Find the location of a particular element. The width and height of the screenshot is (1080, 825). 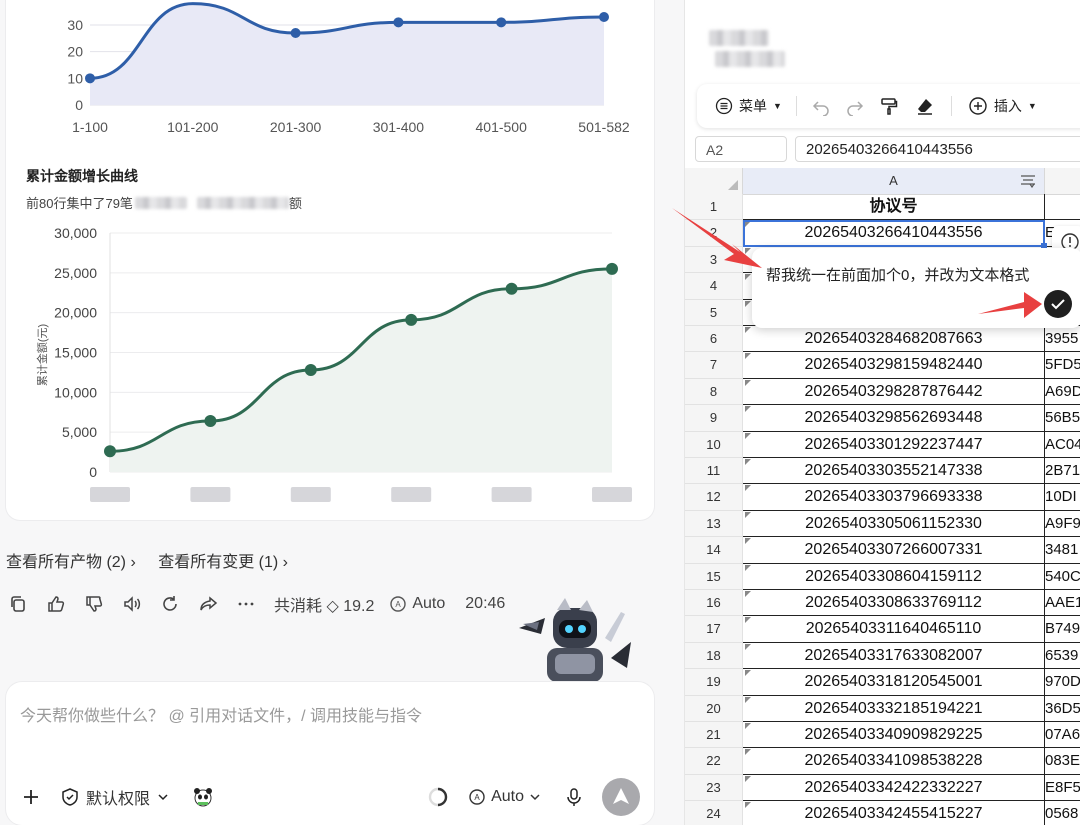

cell-b: 3955 is located at coordinates (1062, 339).